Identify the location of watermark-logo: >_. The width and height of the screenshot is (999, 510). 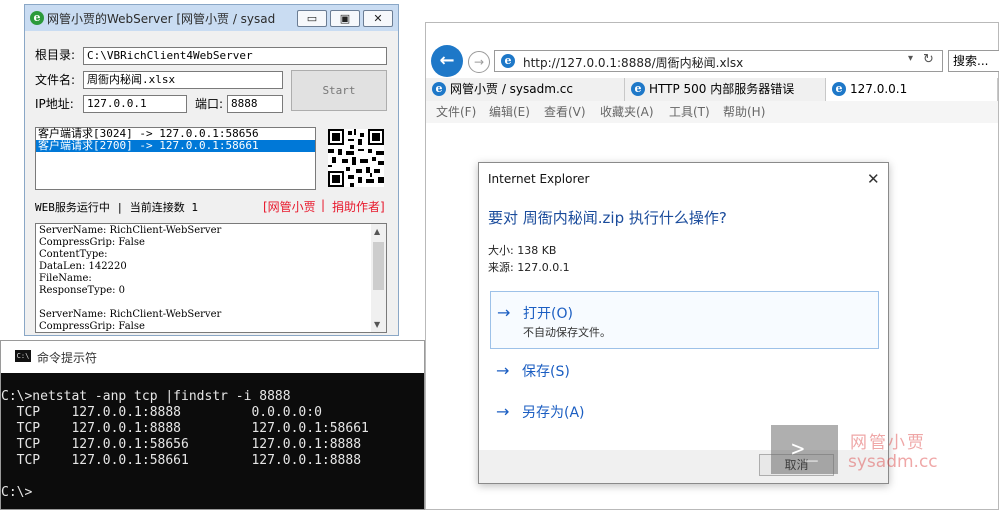
(804, 449).